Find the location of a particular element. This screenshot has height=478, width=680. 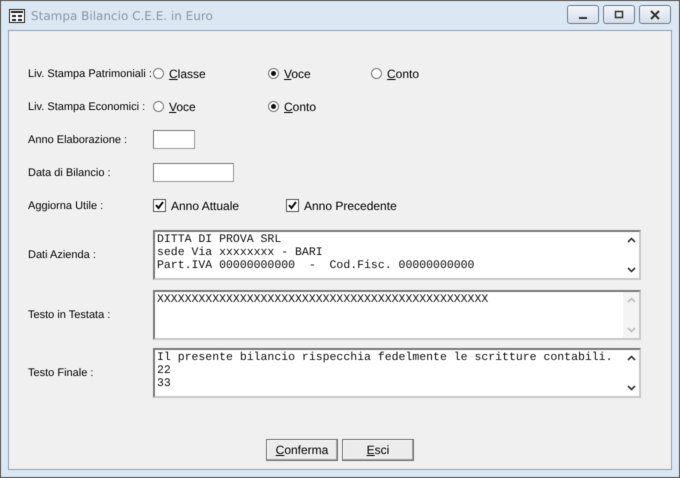

dialog-button: Conferma is located at coordinates (302, 450).